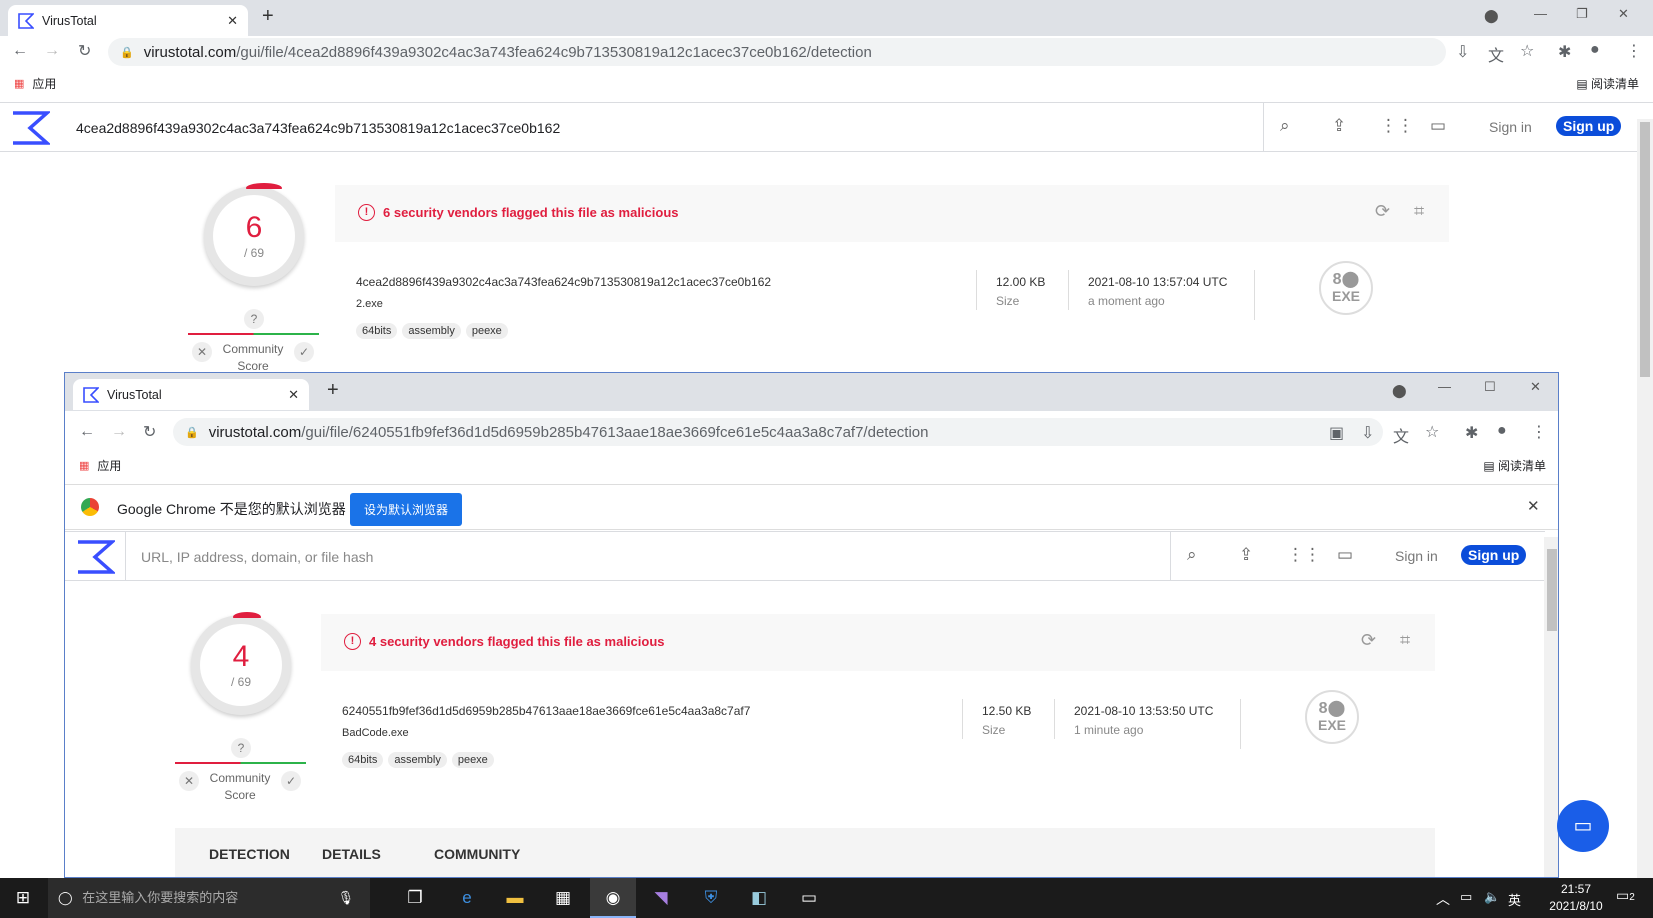  I want to click on bg-new-tab-button: +, so click(268, 16).